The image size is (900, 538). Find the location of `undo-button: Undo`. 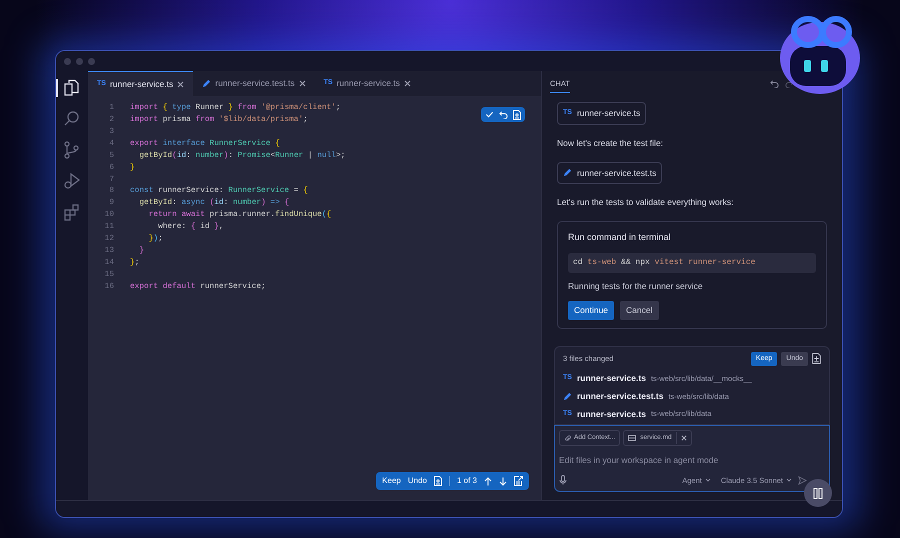

undo-button: Undo is located at coordinates (417, 481).